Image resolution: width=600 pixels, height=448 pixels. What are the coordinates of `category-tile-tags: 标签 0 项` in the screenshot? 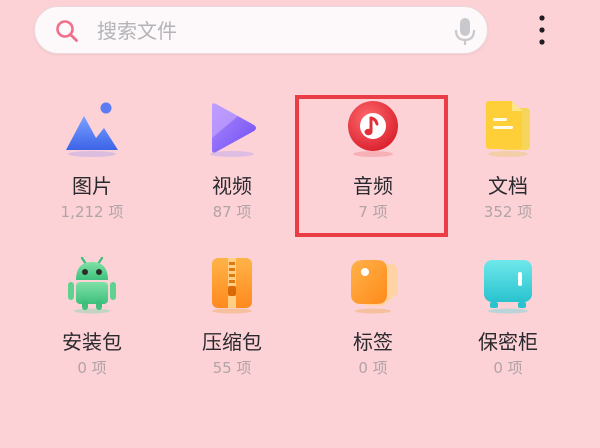 It's located at (373, 311).